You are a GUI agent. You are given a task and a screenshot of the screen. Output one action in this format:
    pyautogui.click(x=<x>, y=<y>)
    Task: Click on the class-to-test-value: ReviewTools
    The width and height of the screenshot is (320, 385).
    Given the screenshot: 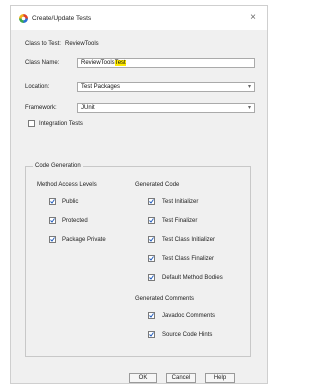 What is the action you would take?
    pyautogui.click(x=82, y=44)
    